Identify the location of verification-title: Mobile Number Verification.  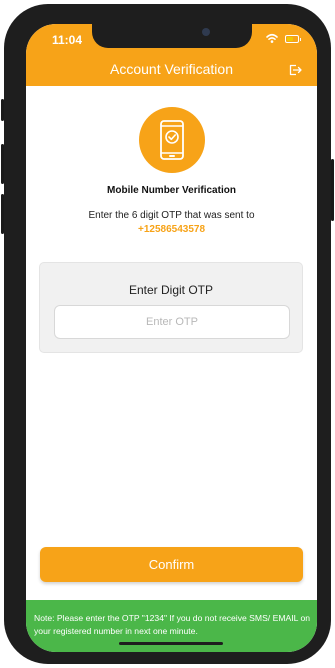
(171, 190).